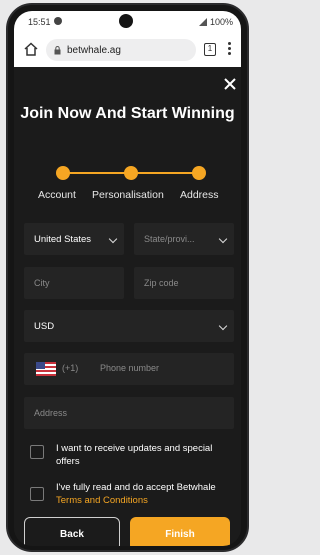 Image resolution: width=320 pixels, height=555 pixels. Describe the element at coordinates (230, 84) in the screenshot. I see `close-icon` at that location.